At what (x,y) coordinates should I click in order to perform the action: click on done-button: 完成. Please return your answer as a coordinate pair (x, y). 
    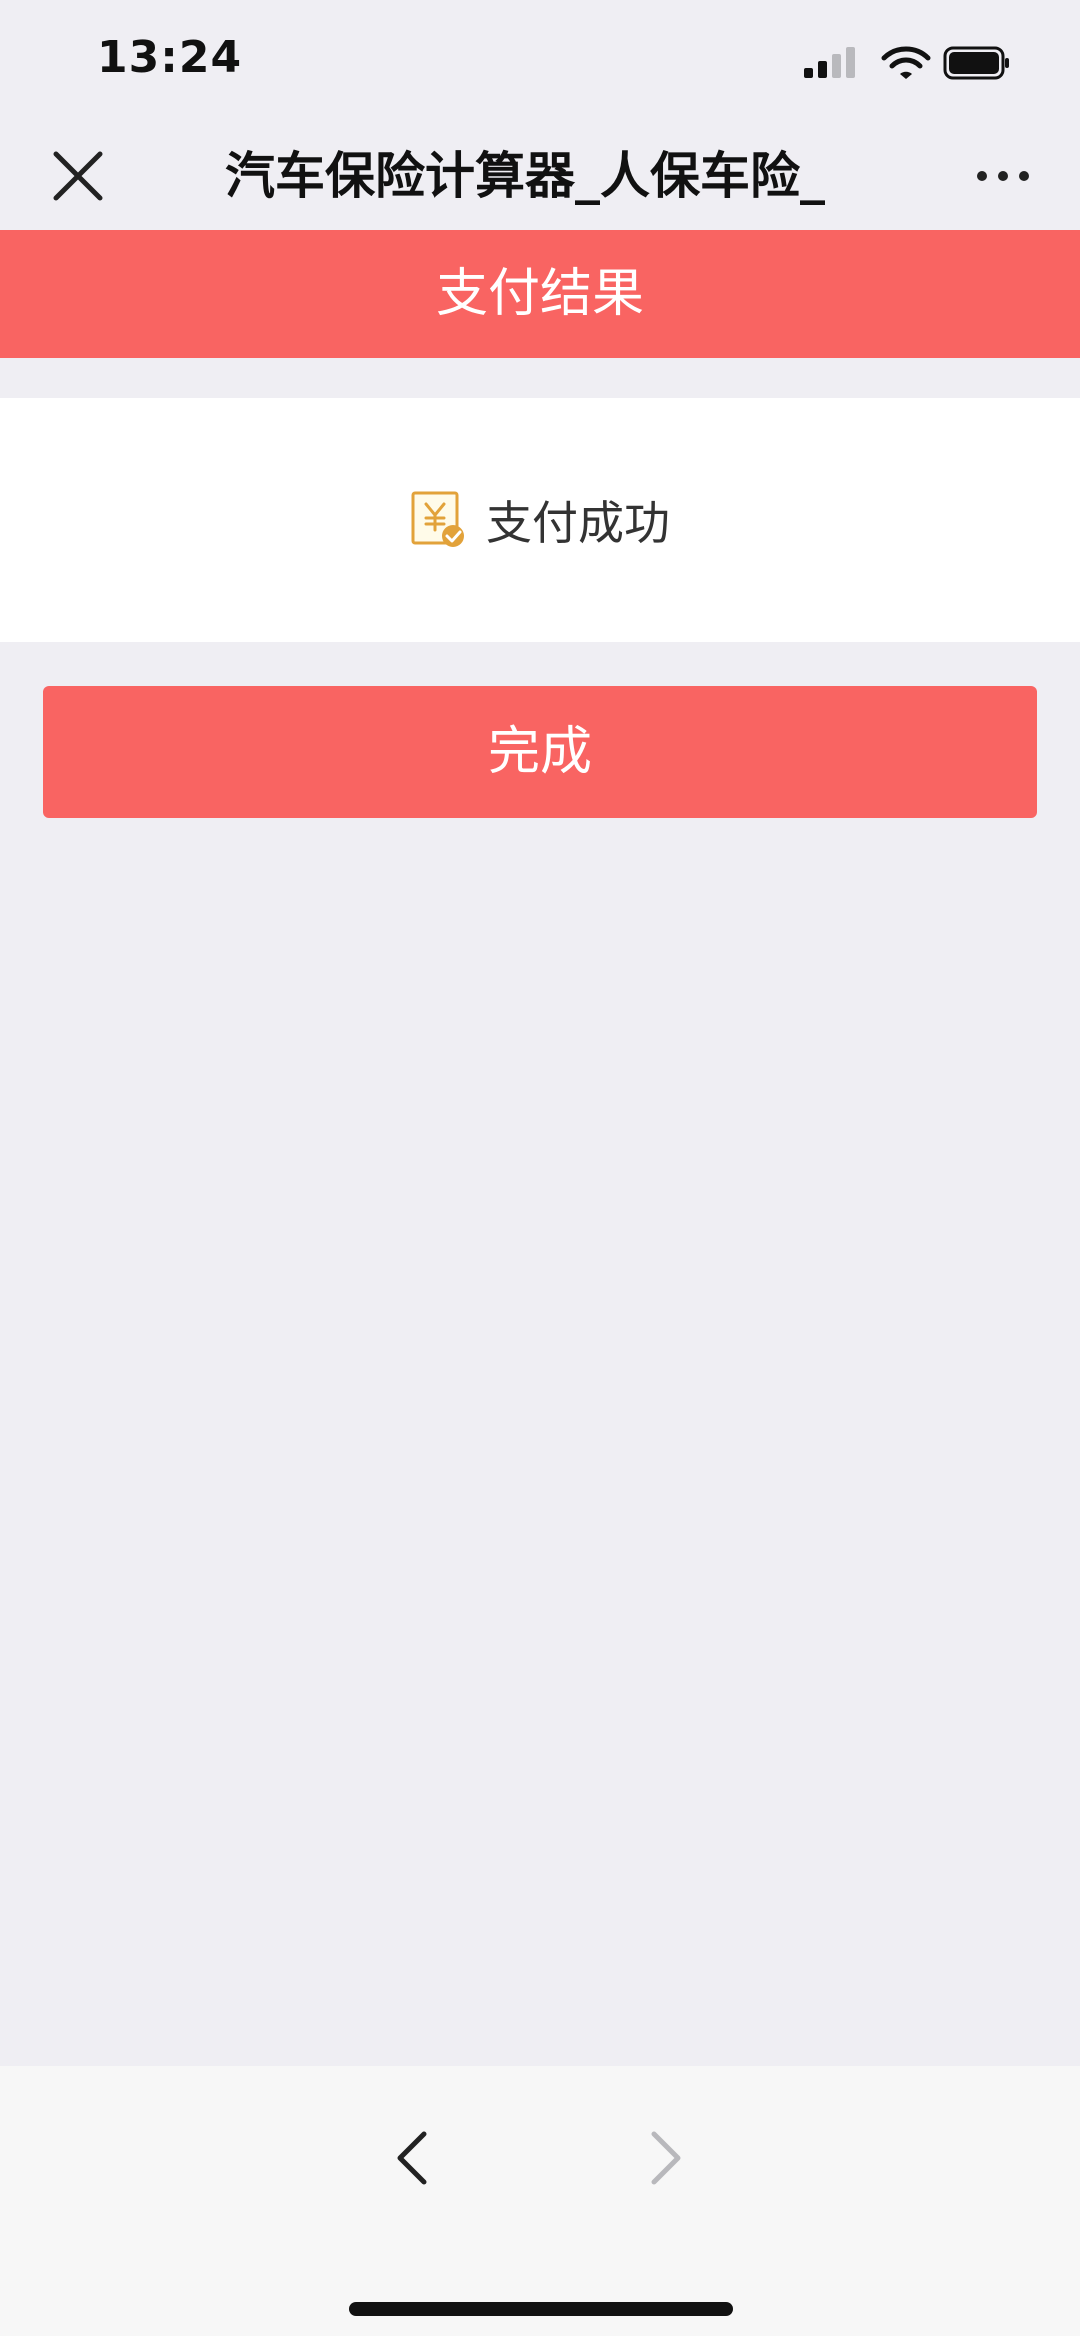
    Looking at the image, I should click on (540, 752).